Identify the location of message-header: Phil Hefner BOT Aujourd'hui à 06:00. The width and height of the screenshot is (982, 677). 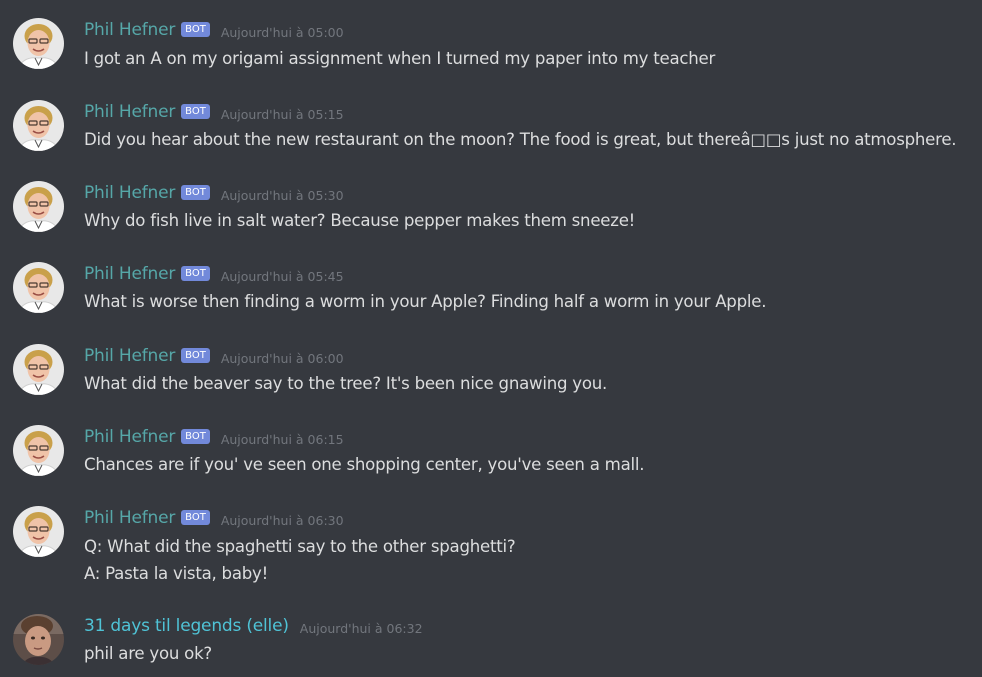
(214, 356).